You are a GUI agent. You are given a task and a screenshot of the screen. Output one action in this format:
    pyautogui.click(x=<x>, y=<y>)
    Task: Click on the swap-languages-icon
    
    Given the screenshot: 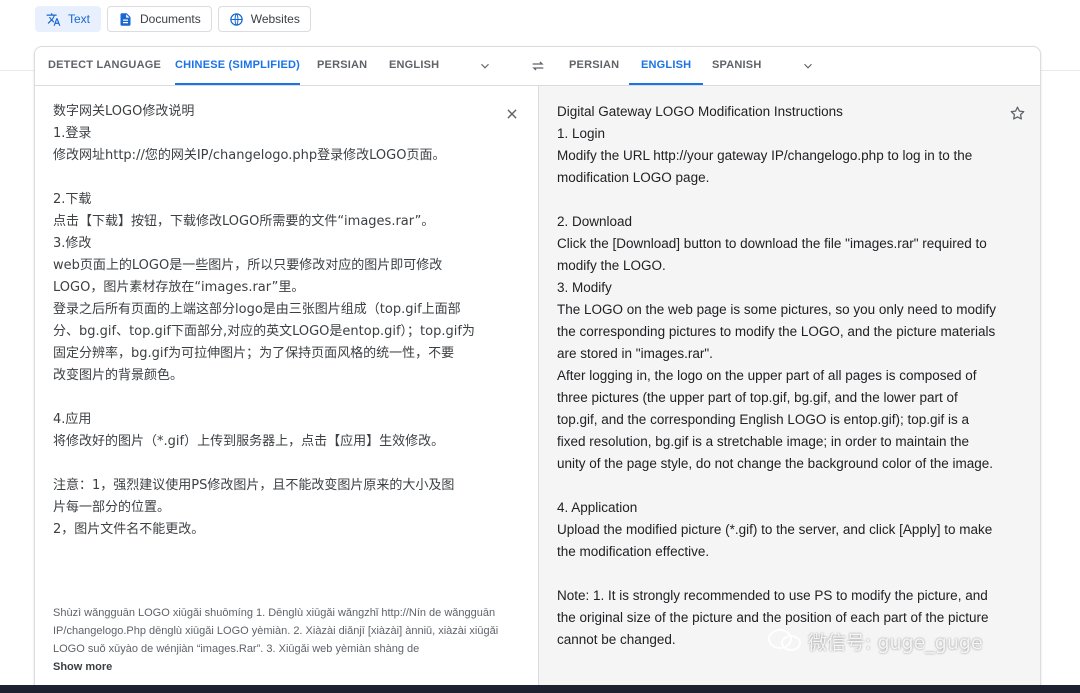 What is the action you would take?
    pyautogui.click(x=538, y=66)
    